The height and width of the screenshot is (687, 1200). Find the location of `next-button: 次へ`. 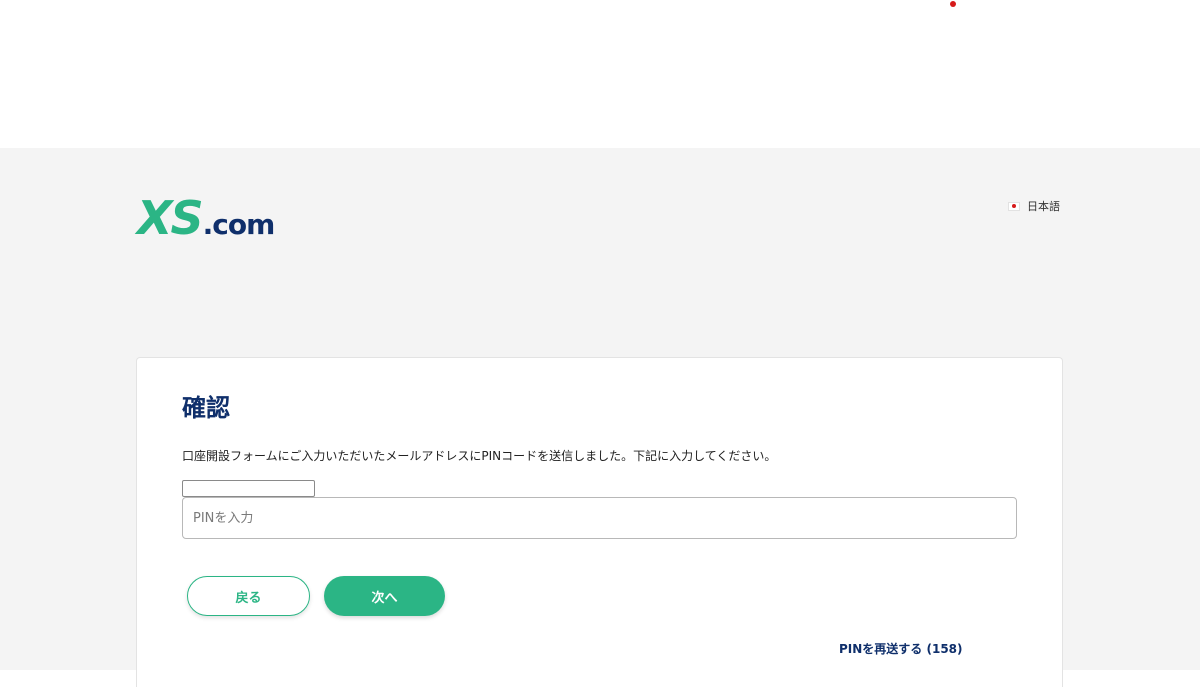

next-button: 次へ is located at coordinates (384, 596).